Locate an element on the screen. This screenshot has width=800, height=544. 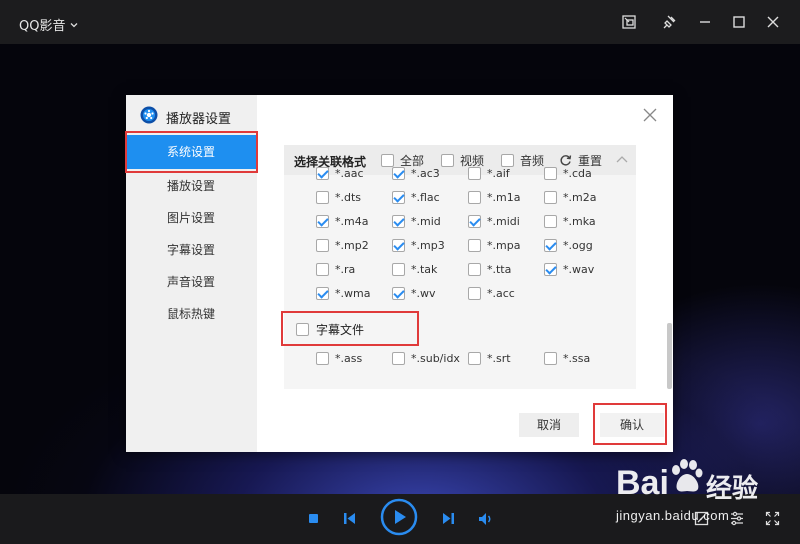
screenshot-icon is located at coordinates (701, 518).